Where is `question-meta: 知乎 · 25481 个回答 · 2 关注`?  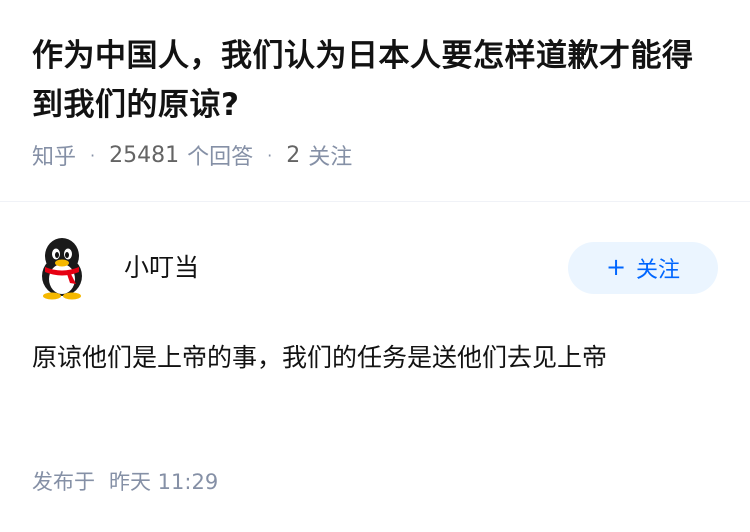
question-meta: 知乎 · 25481 个回答 · 2 关注 is located at coordinates (377, 155).